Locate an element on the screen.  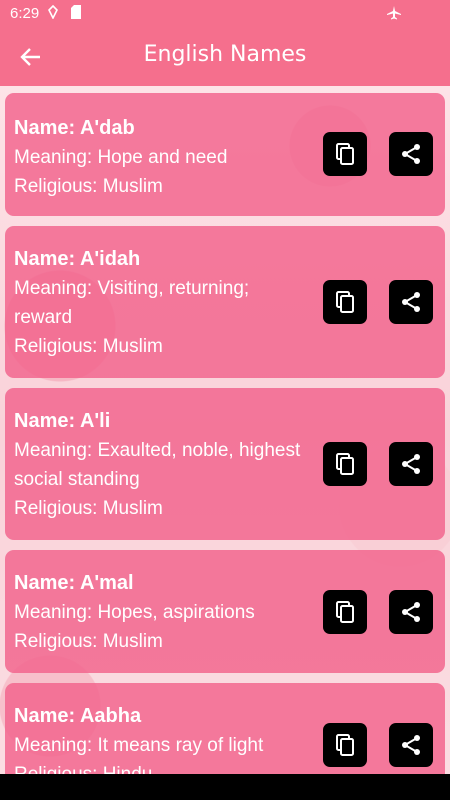
location-icon is located at coordinates (53, 13).